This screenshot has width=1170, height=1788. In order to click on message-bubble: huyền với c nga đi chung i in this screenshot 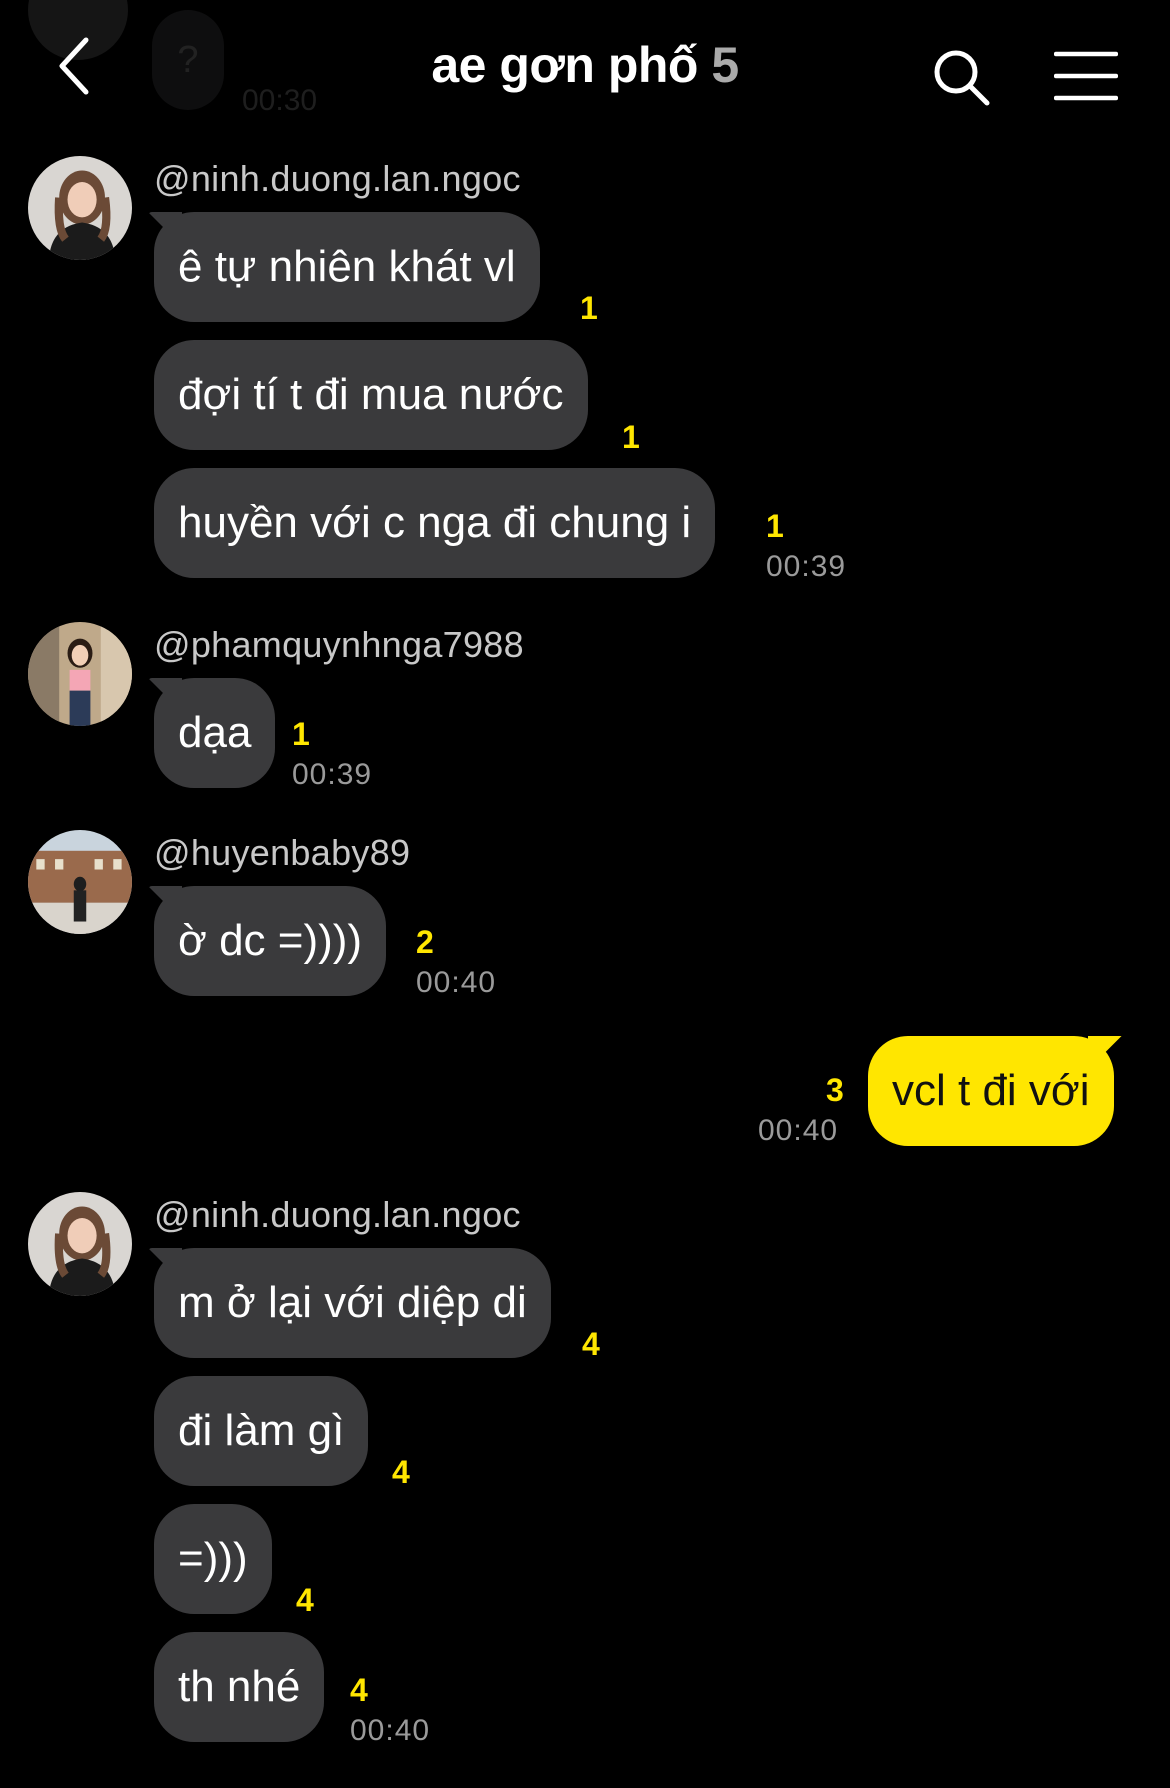, I will do `click(435, 523)`.